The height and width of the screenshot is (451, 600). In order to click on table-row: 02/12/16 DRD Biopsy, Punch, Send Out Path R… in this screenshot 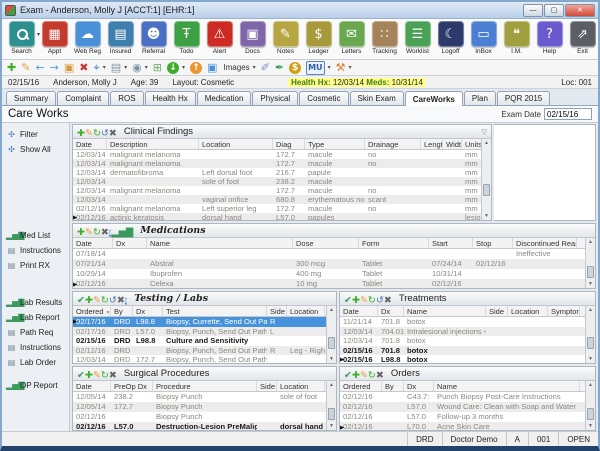, I will do `click(199, 350)`.